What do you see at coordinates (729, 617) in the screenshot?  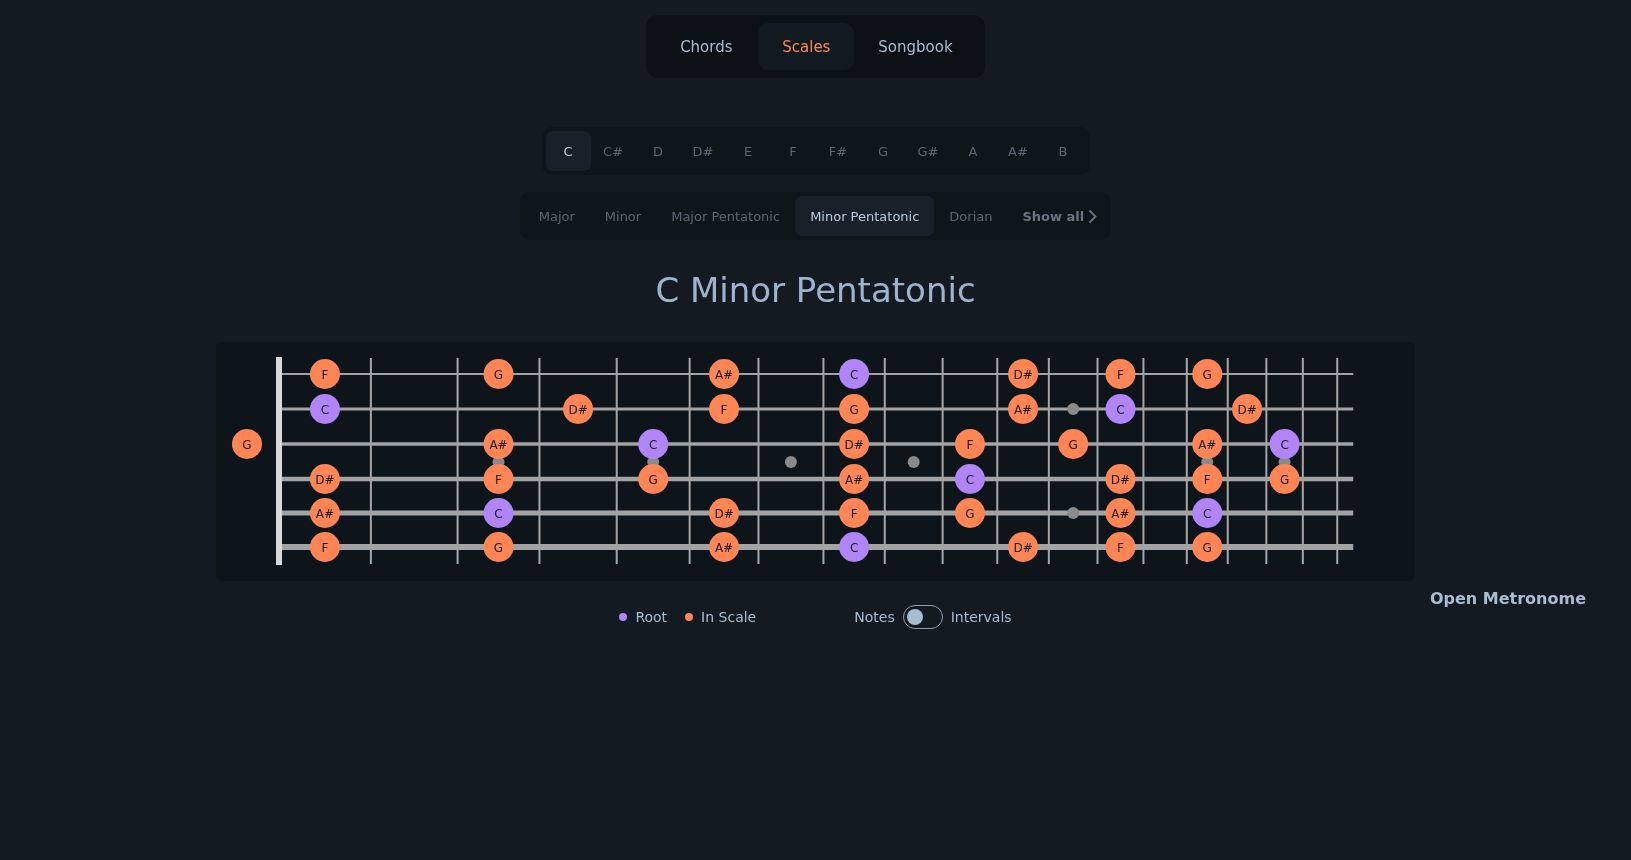 I see `legend-label: In Scale` at bounding box center [729, 617].